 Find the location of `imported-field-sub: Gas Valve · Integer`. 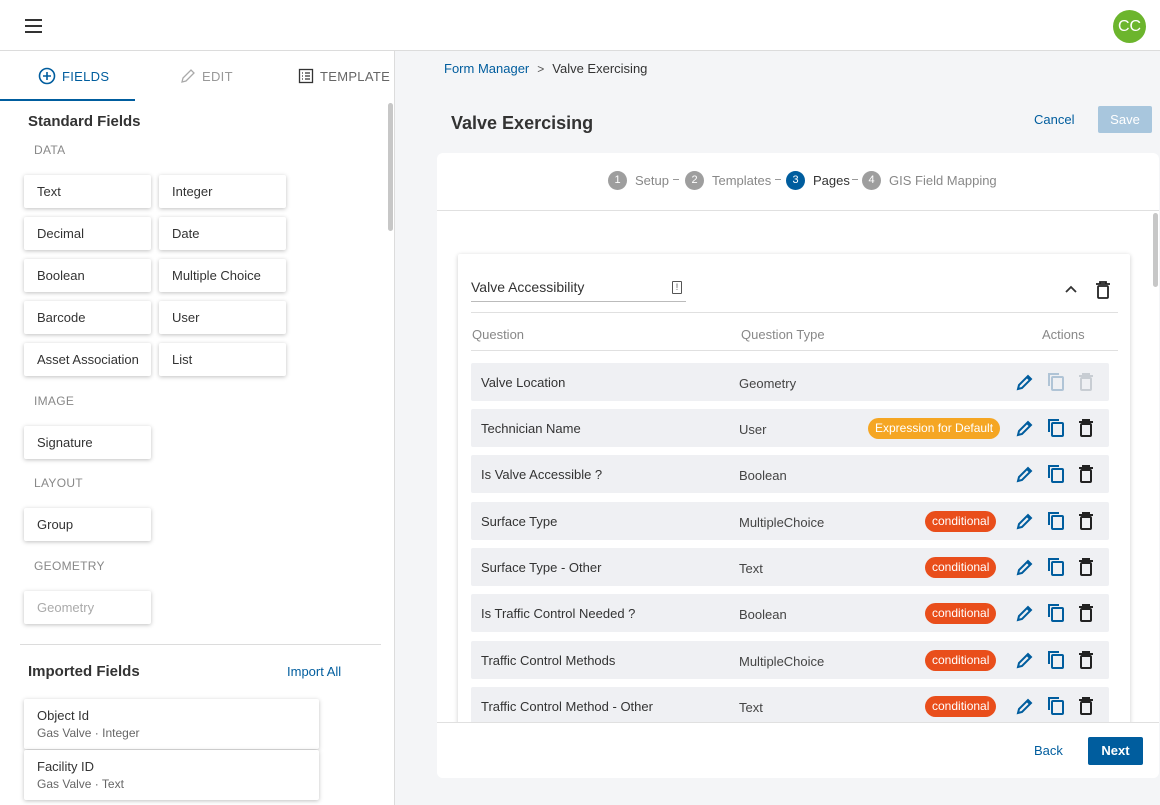

imported-field-sub: Gas Valve · Integer is located at coordinates (88, 733).